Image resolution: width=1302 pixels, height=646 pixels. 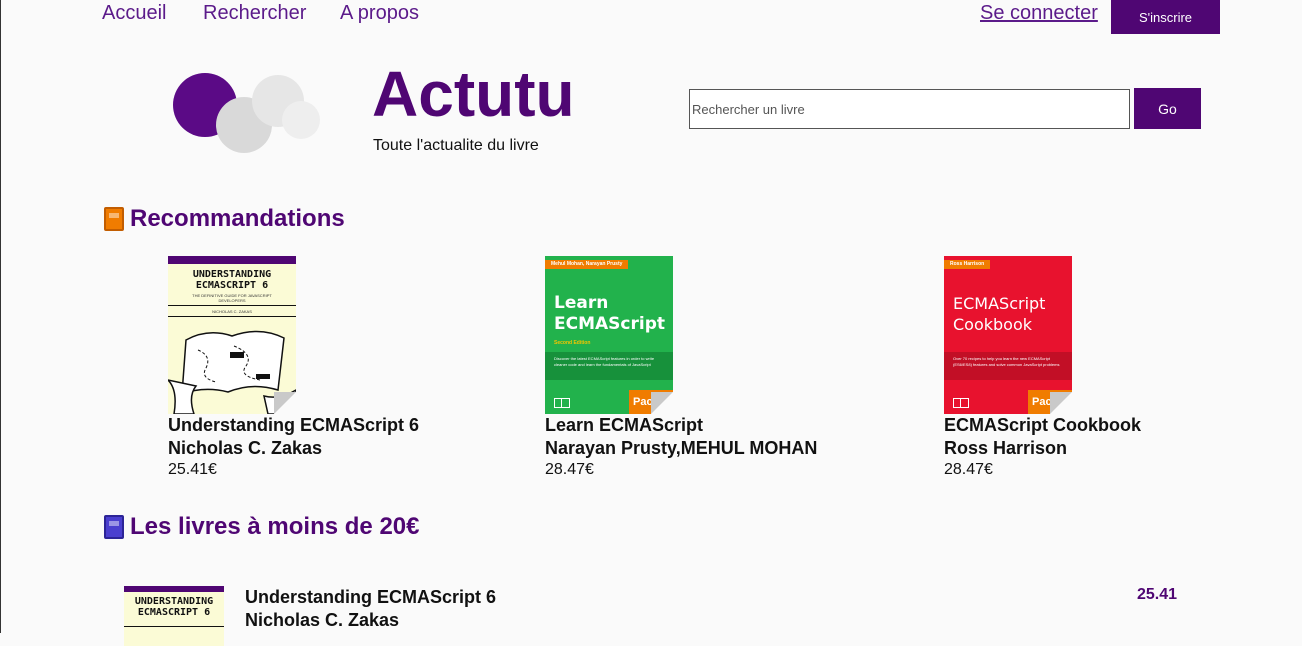 What do you see at coordinates (909, 109) in the screenshot?
I see `search-input` at bounding box center [909, 109].